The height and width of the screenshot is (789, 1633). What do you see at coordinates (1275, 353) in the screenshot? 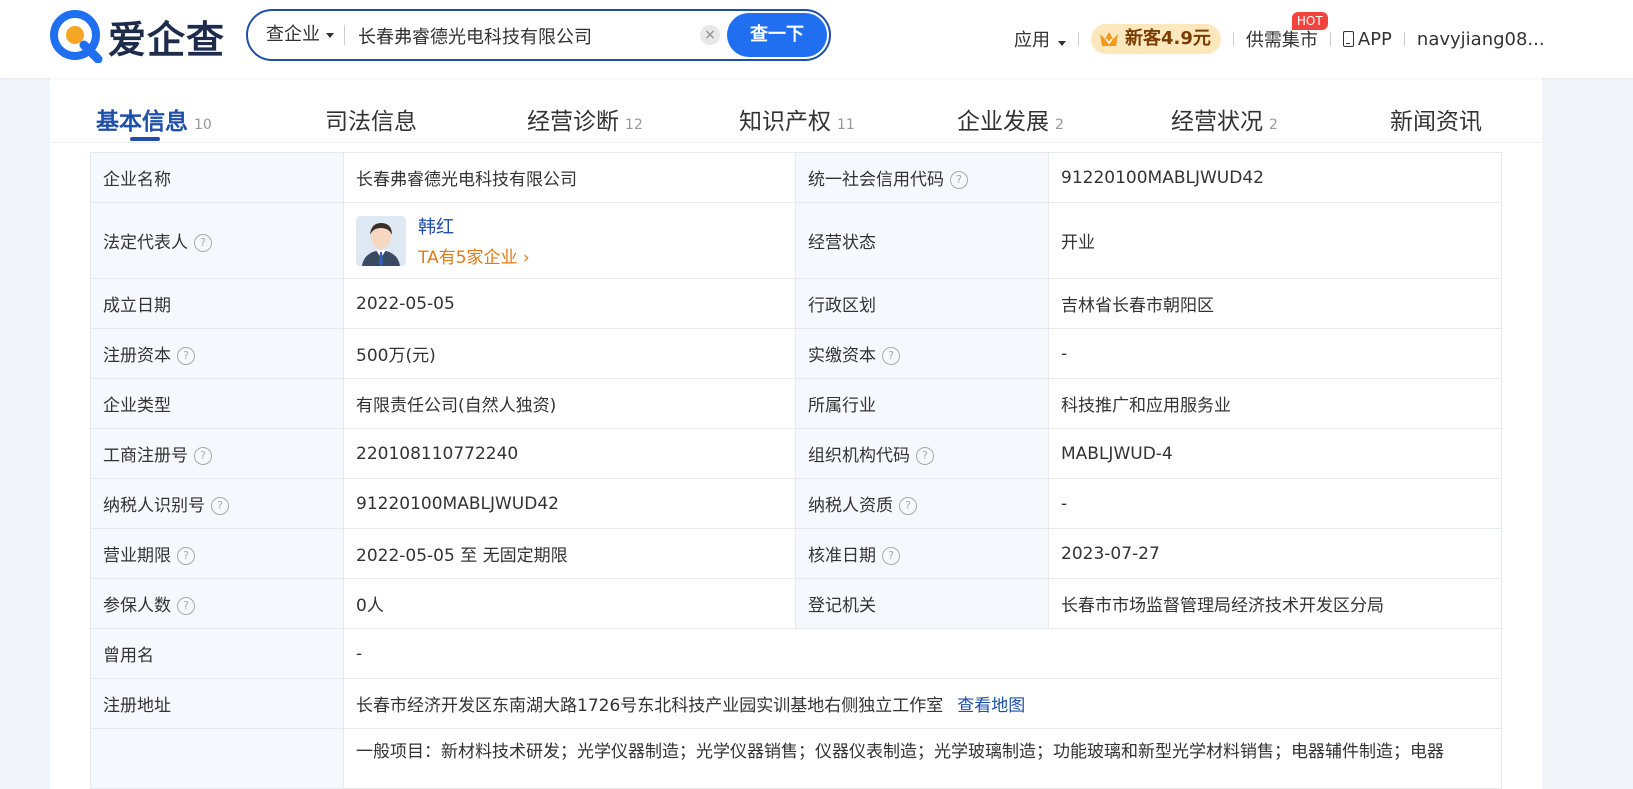
I see `paid-capital-value: -` at bounding box center [1275, 353].